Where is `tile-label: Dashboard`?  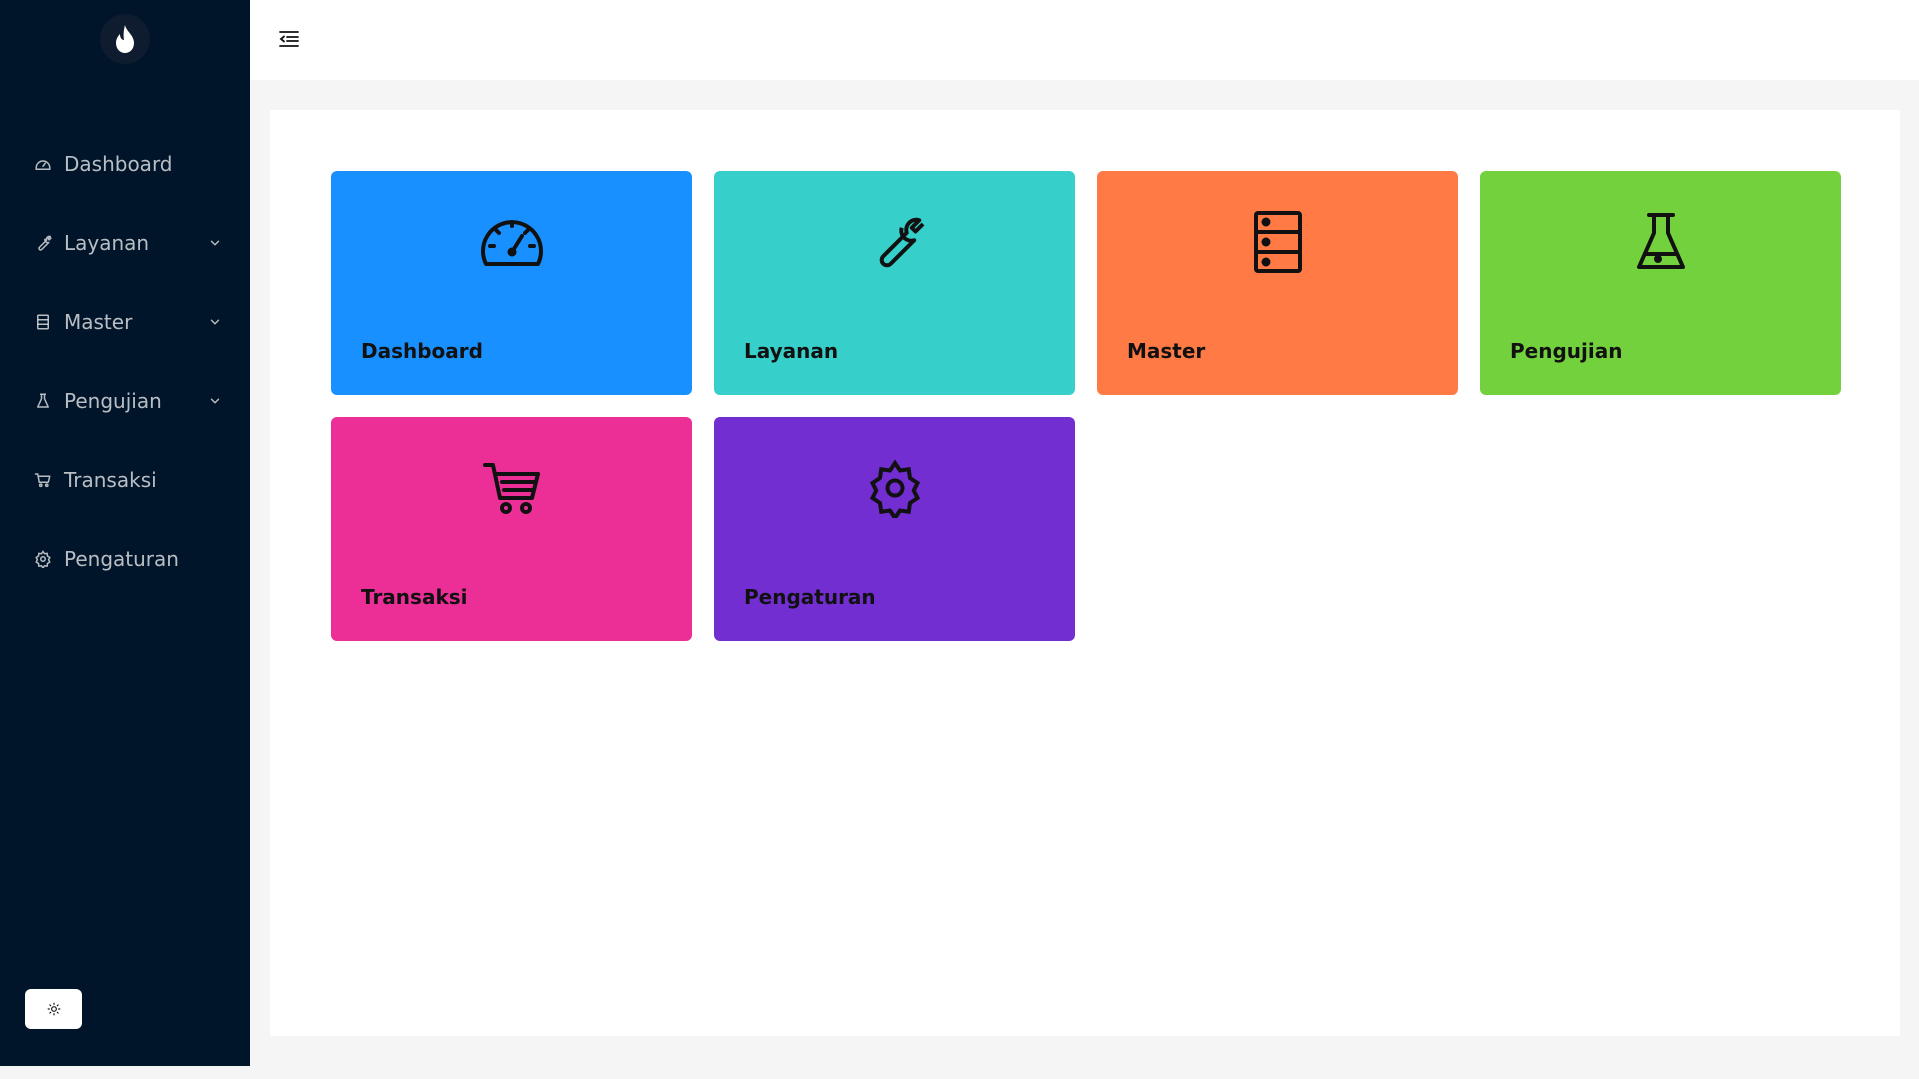
tile-label: Dashboard is located at coordinates (422, 351).